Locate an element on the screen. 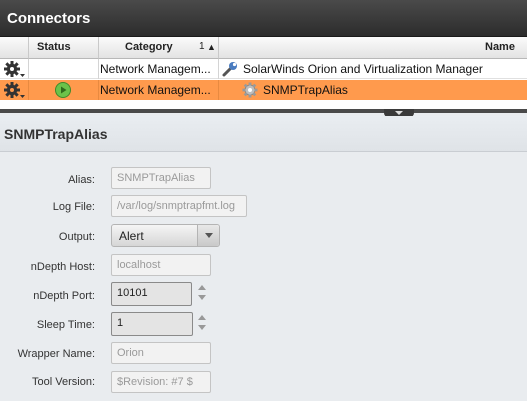 This screenshot has height=401, width=527. tool-version-label: Tool Version: is located at coordinates (63, 382).